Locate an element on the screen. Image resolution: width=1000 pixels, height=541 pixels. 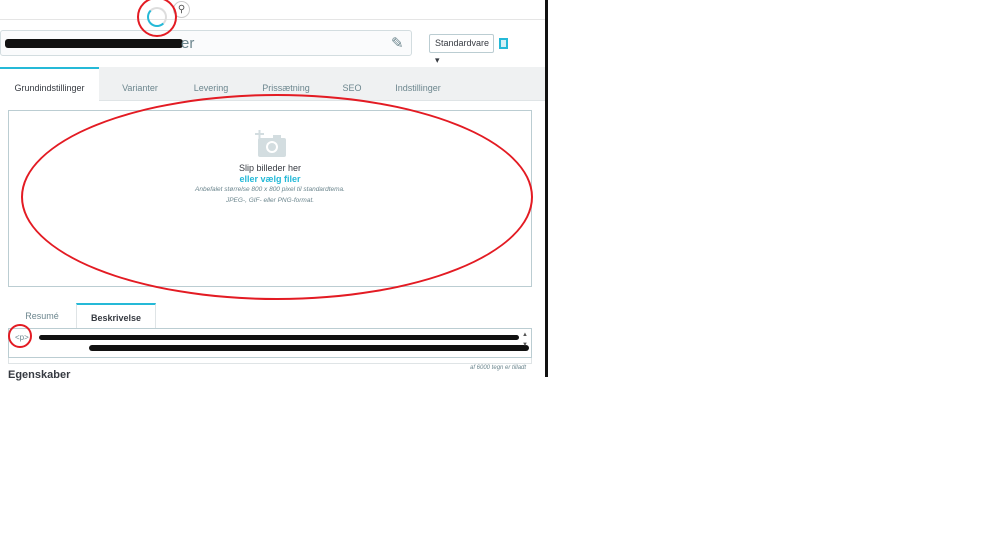
annotation-circle-p-tag is located at coordinates (20, 336).